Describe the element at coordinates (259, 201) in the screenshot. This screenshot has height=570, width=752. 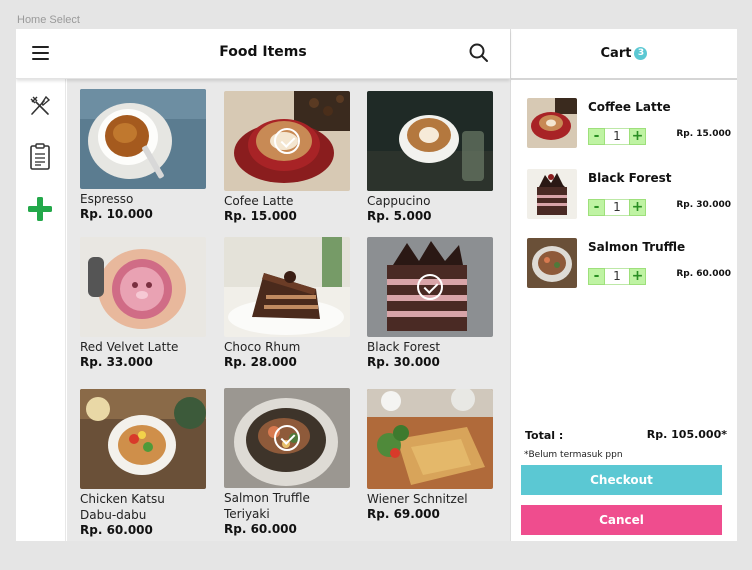
I see `food-name: Cofee Latte` at that location.